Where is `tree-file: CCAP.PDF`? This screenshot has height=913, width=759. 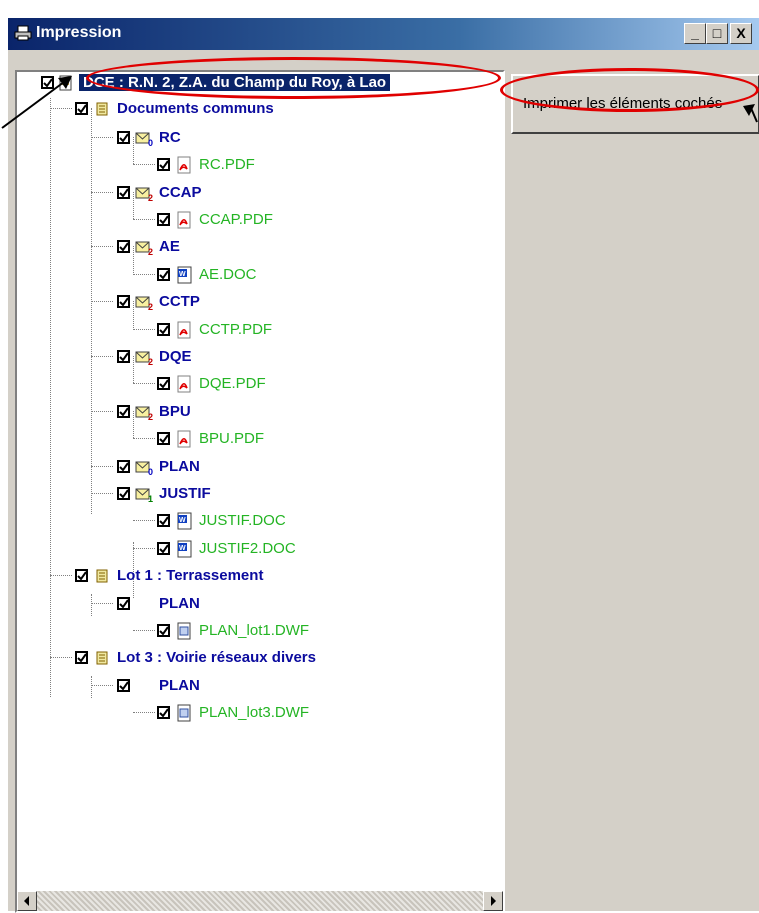
tree-file: CCAP.PDF is located at coordinates (260, 220).